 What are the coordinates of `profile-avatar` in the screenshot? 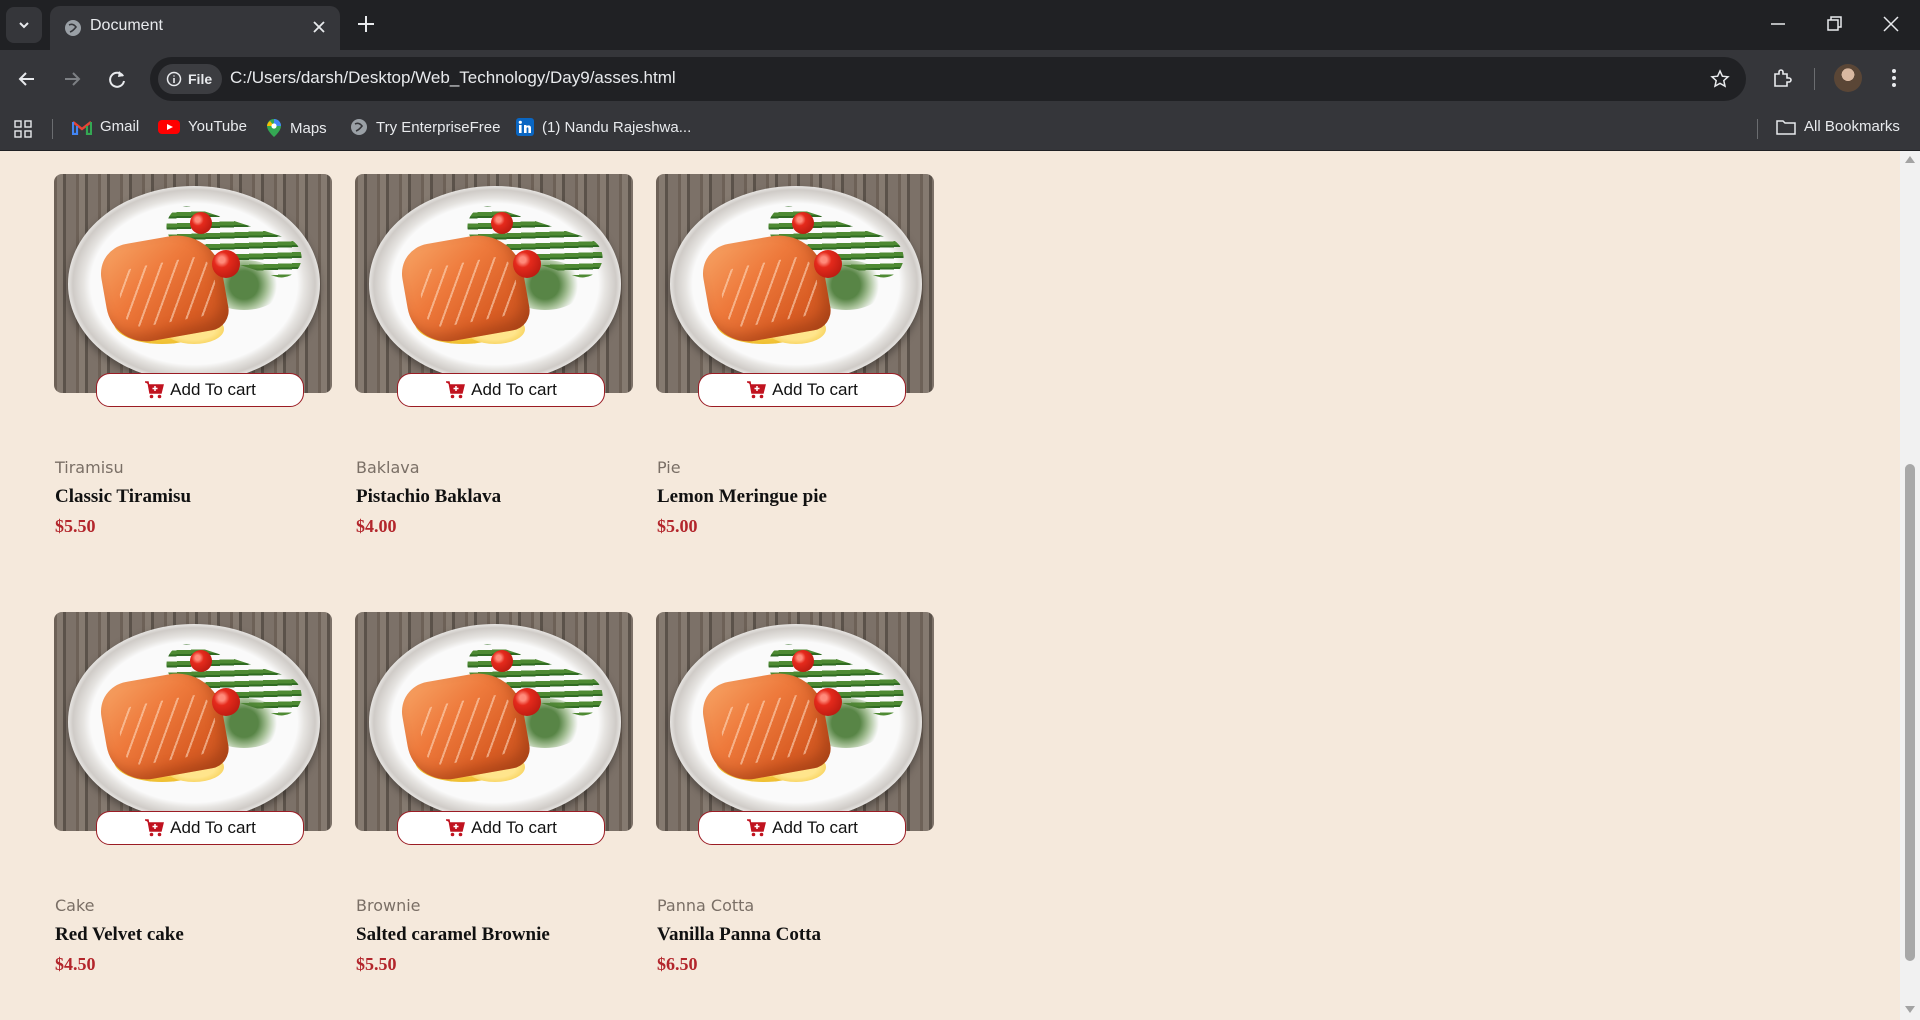 It's located at (1848, 78).